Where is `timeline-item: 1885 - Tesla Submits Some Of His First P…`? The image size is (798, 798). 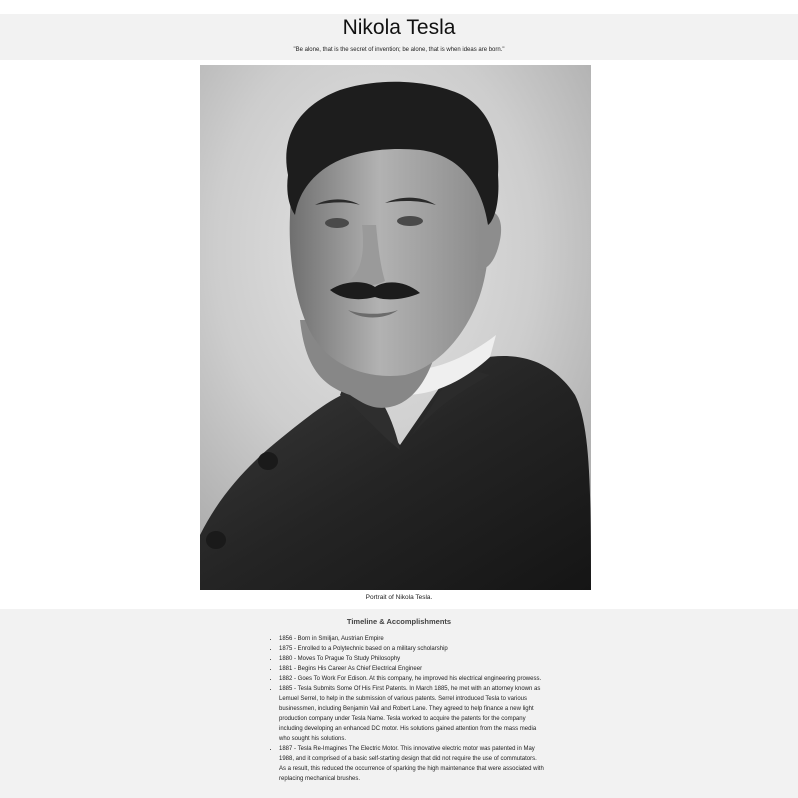
timeline-item: 1885 - Tesla Submits Some Of His First P… is located at coordinates (412, 714).